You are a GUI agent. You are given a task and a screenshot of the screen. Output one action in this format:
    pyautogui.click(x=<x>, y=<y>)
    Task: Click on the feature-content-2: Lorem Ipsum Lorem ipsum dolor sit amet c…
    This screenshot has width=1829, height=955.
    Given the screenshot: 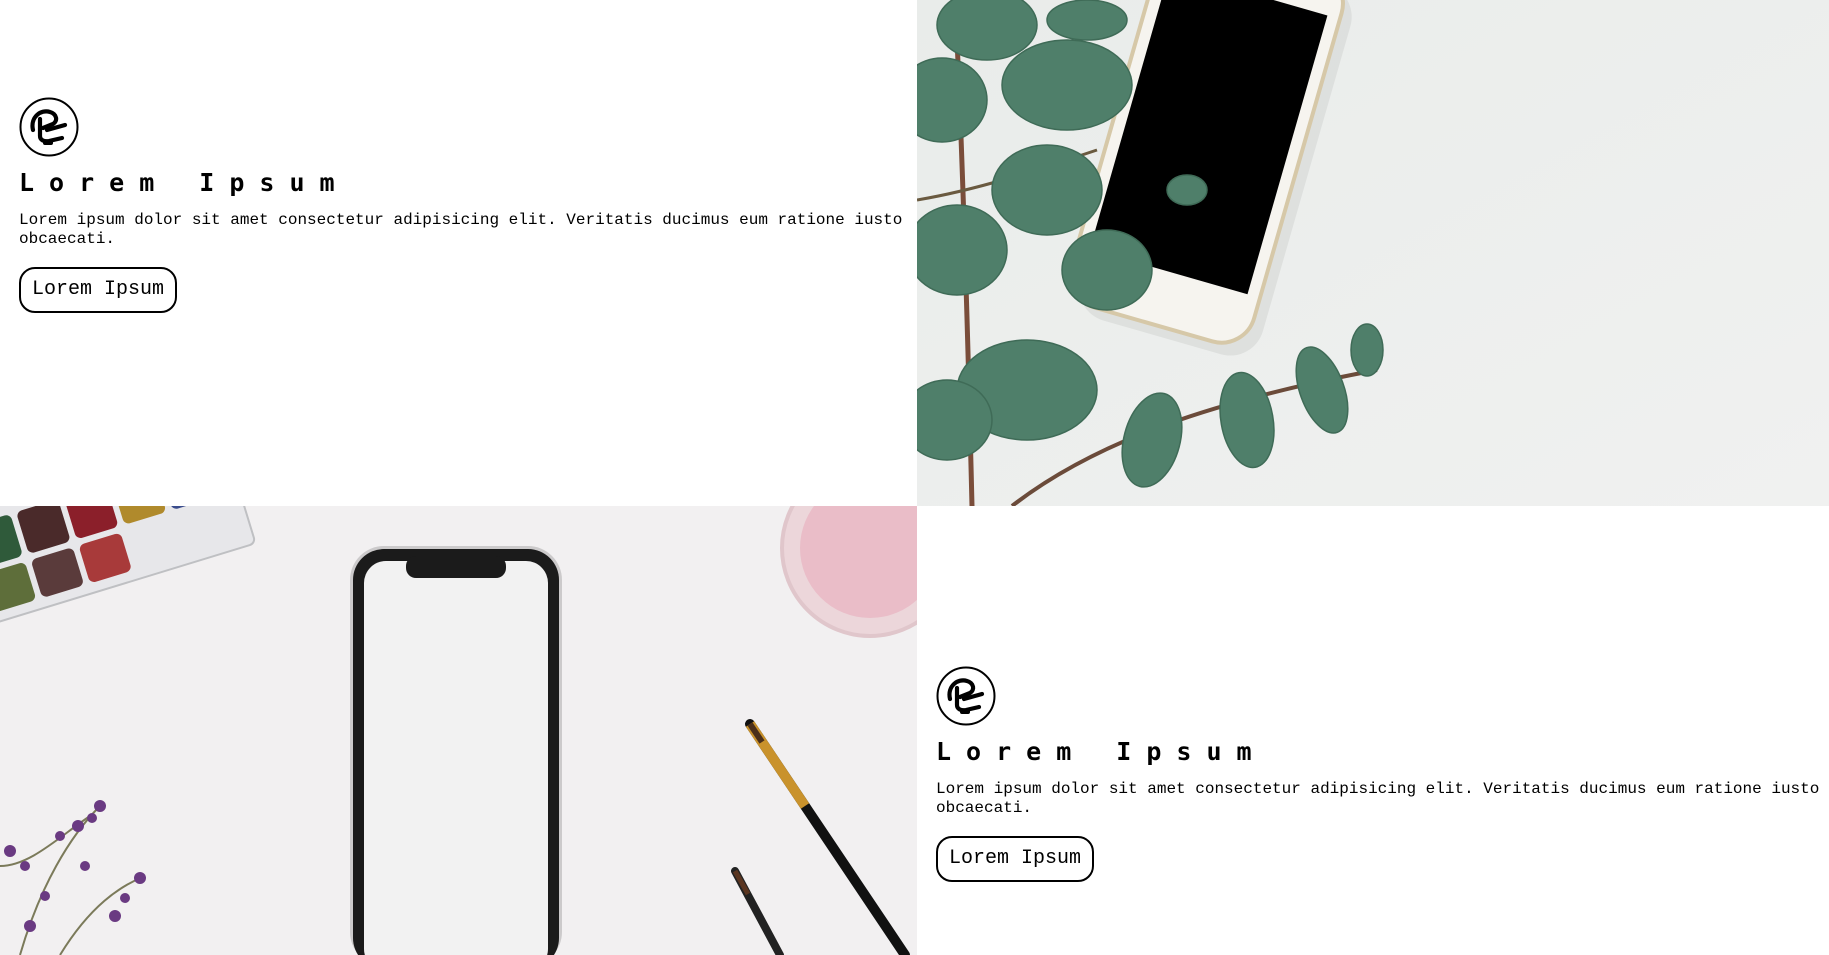 What is the action you would take?
    pyautogui.click(x=1377, y=774)
    